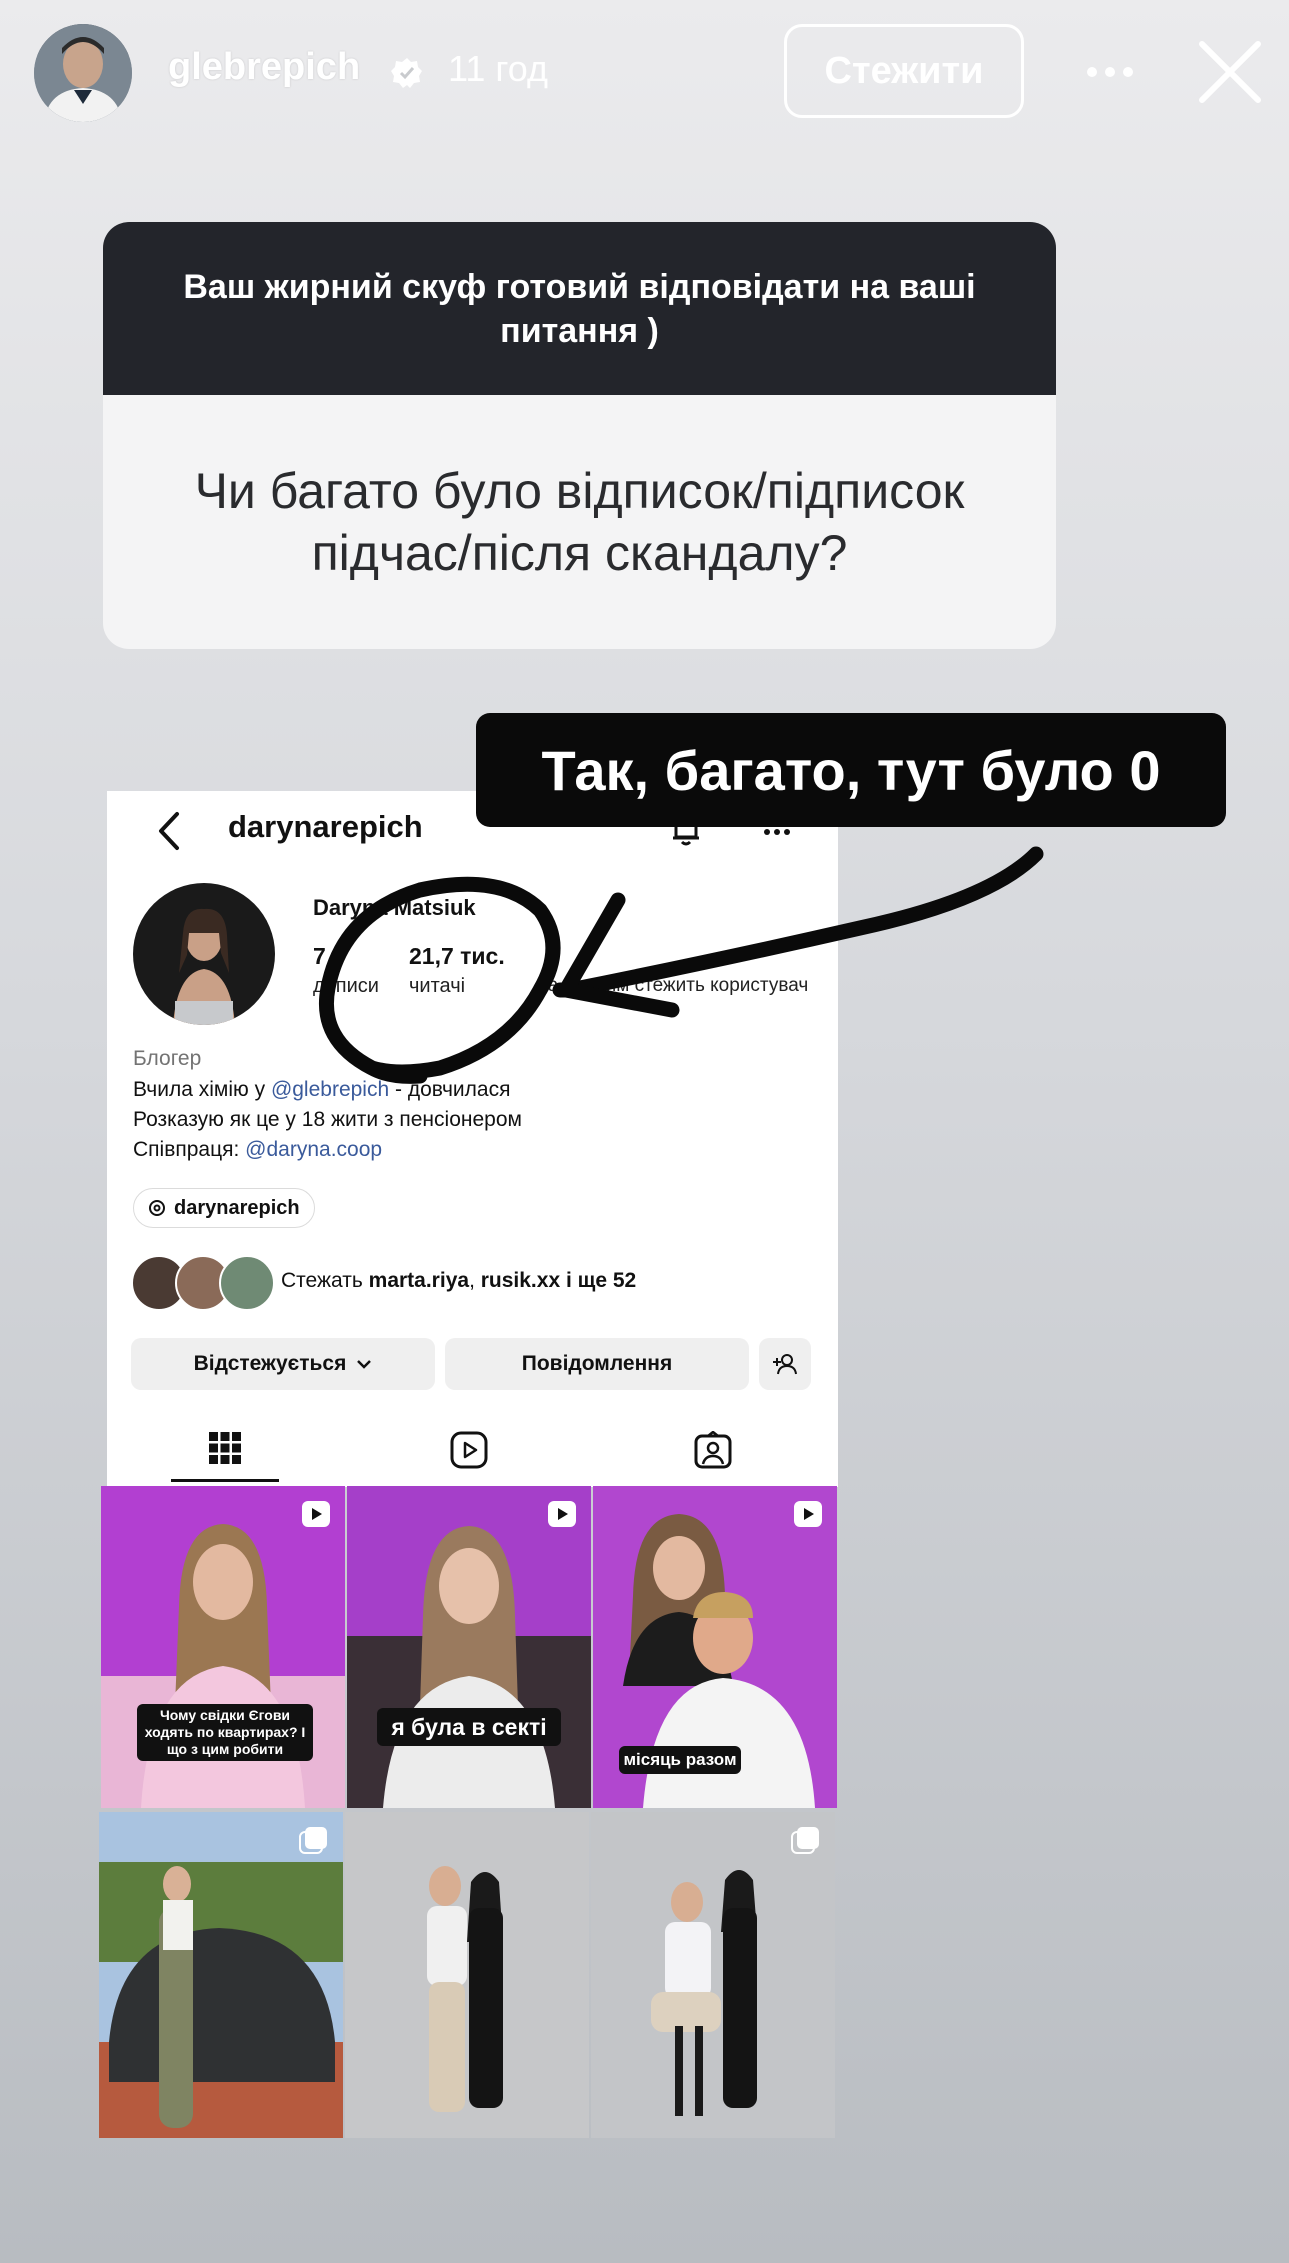  I want to click on threads-icon, so click(157, 1208).